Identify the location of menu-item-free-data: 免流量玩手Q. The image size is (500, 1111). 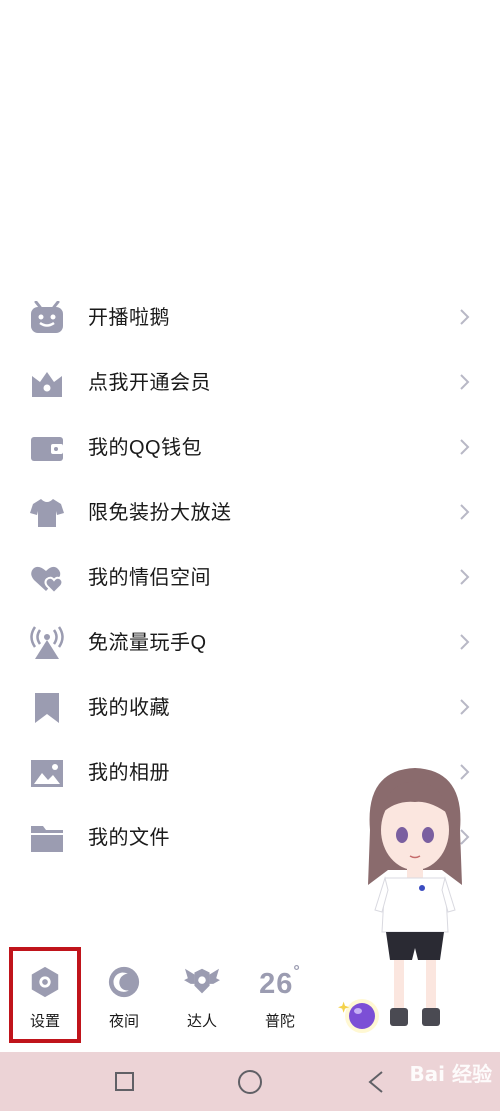
(250, 642).